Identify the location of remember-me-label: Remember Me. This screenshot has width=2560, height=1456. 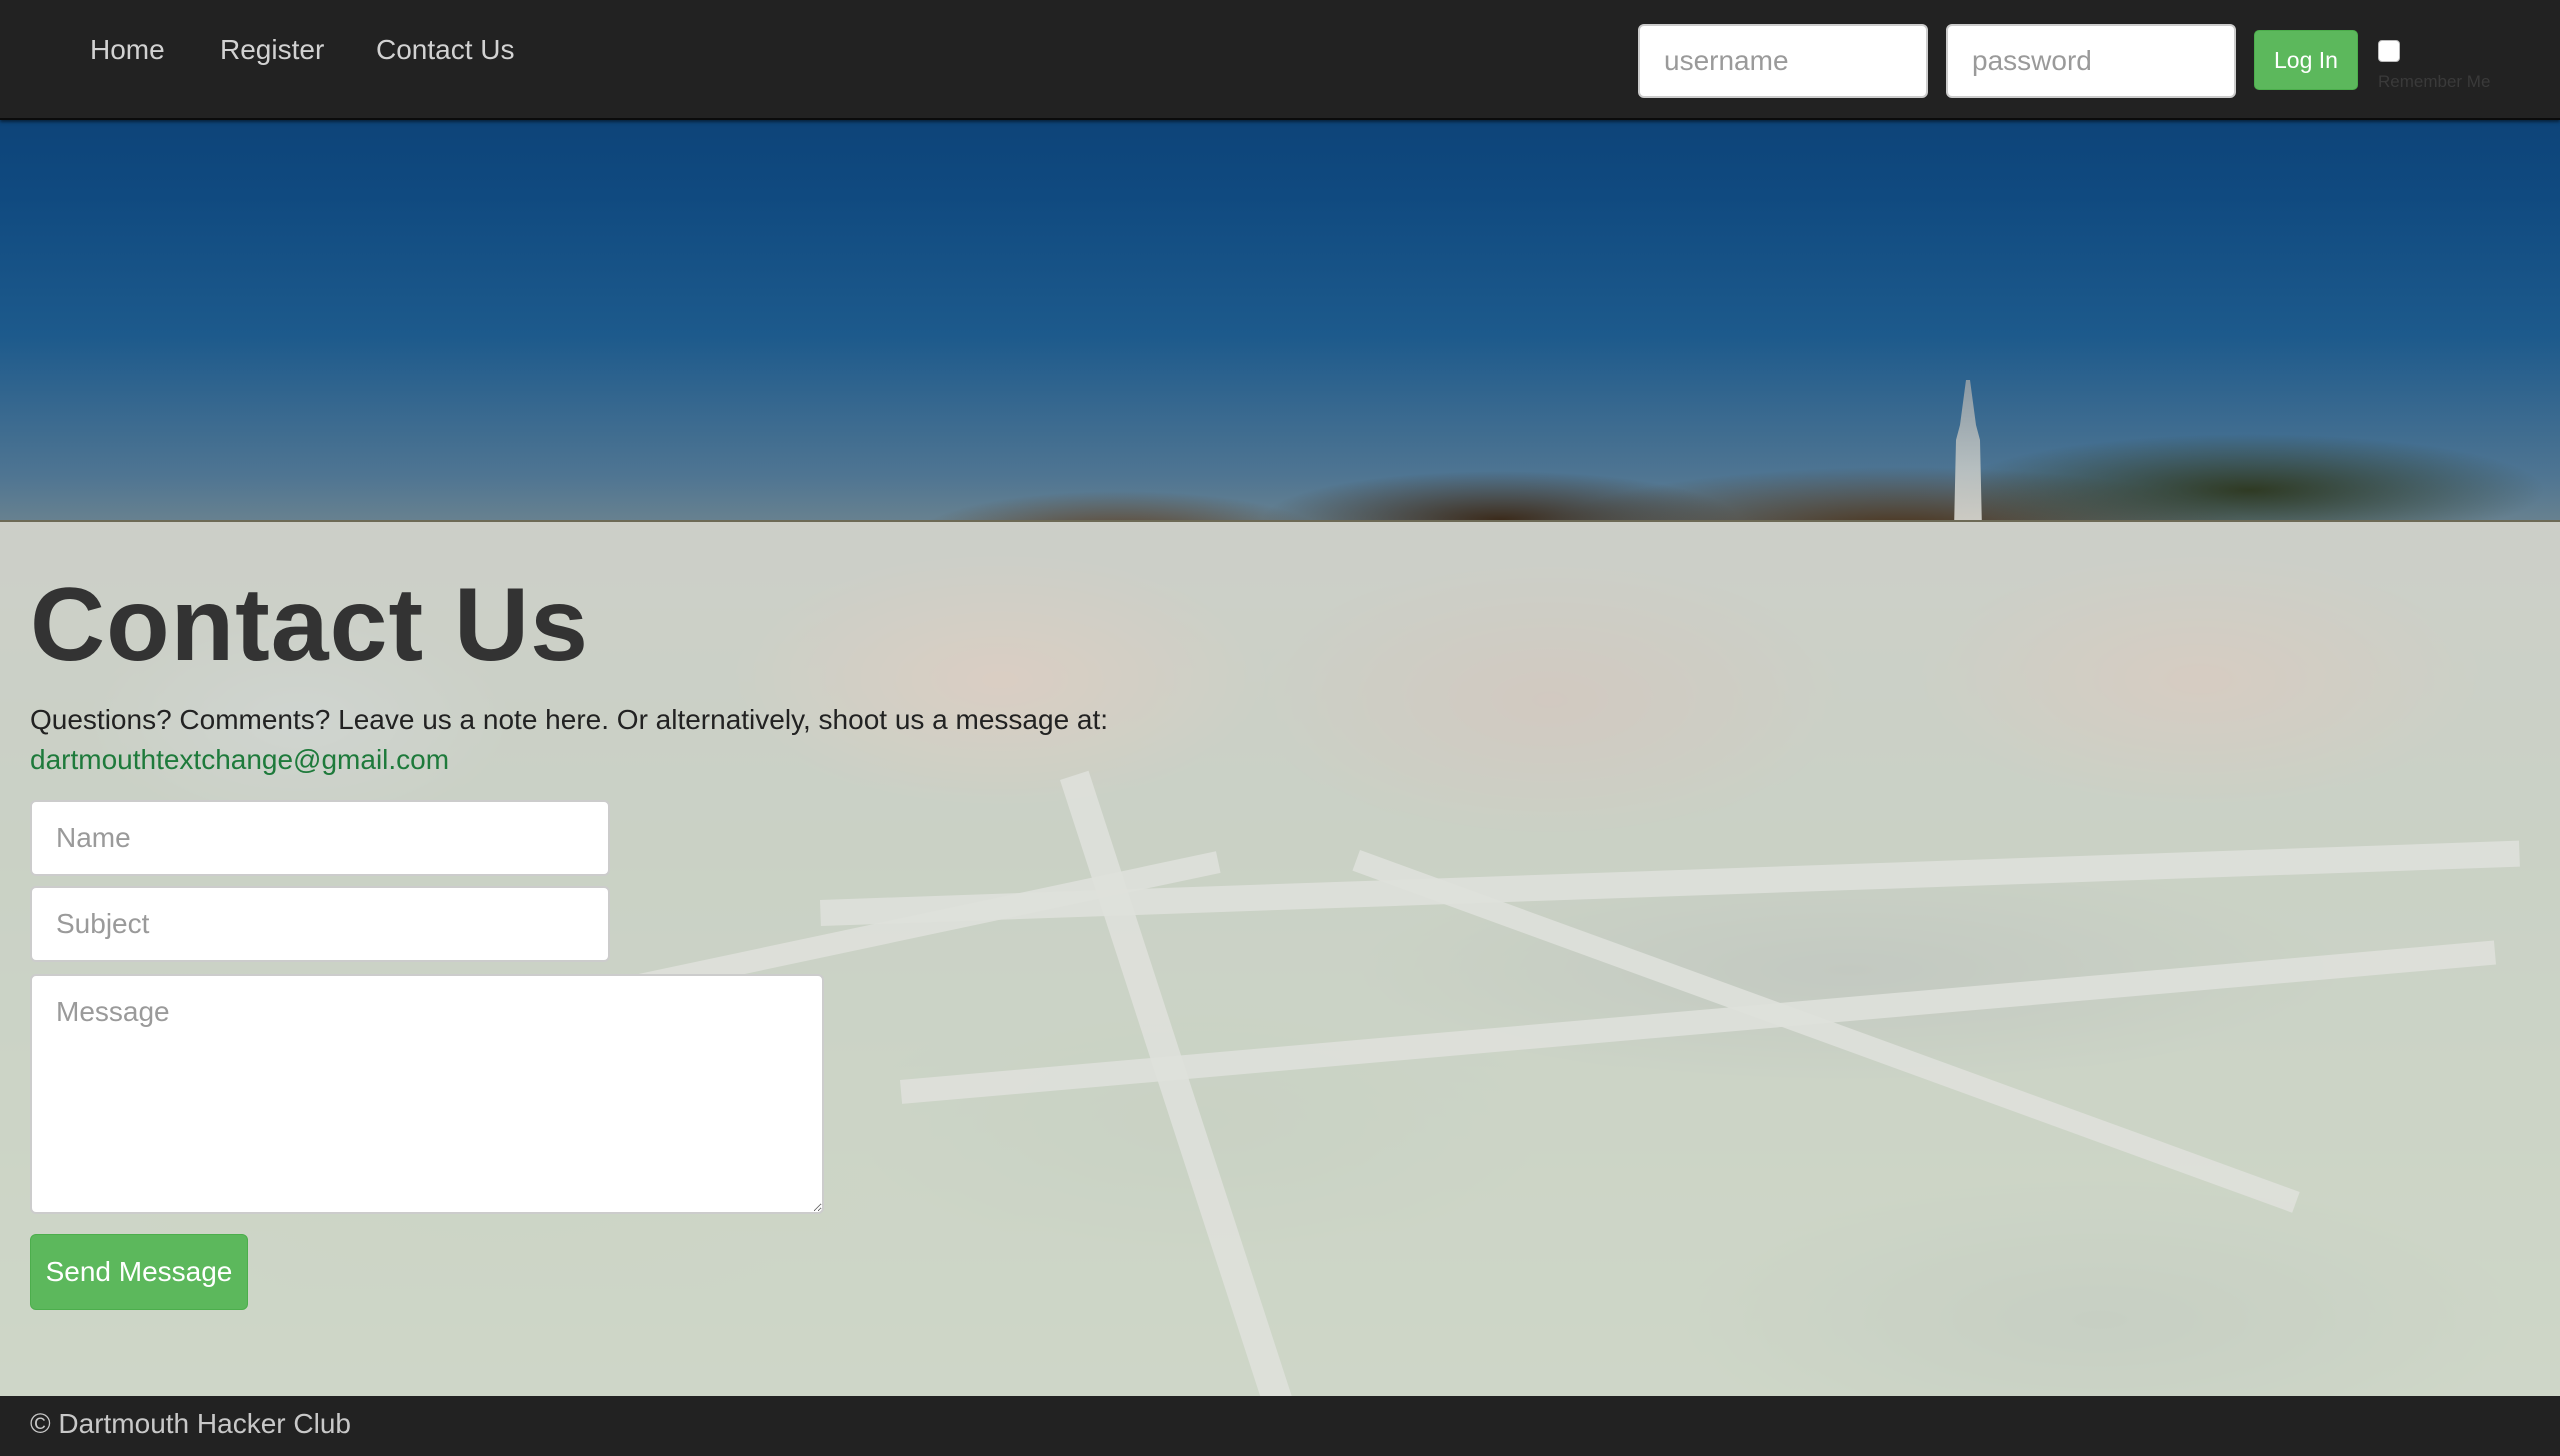
(2434, 81).